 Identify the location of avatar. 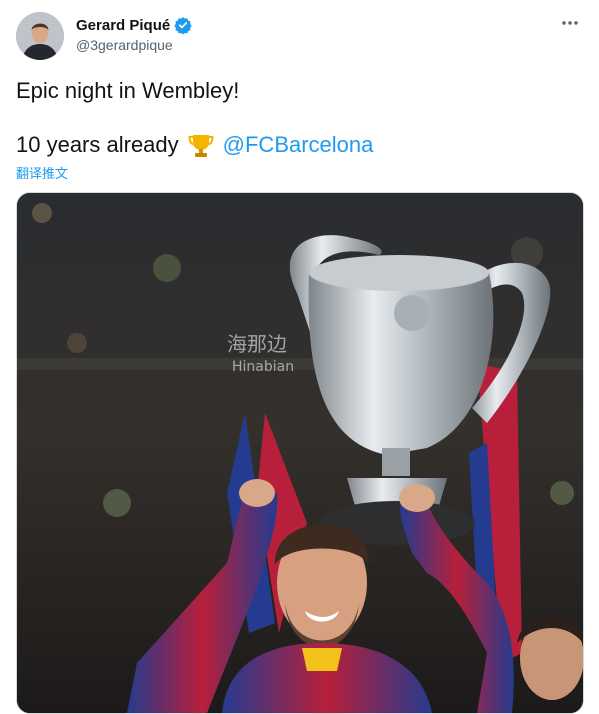
(40, 36).